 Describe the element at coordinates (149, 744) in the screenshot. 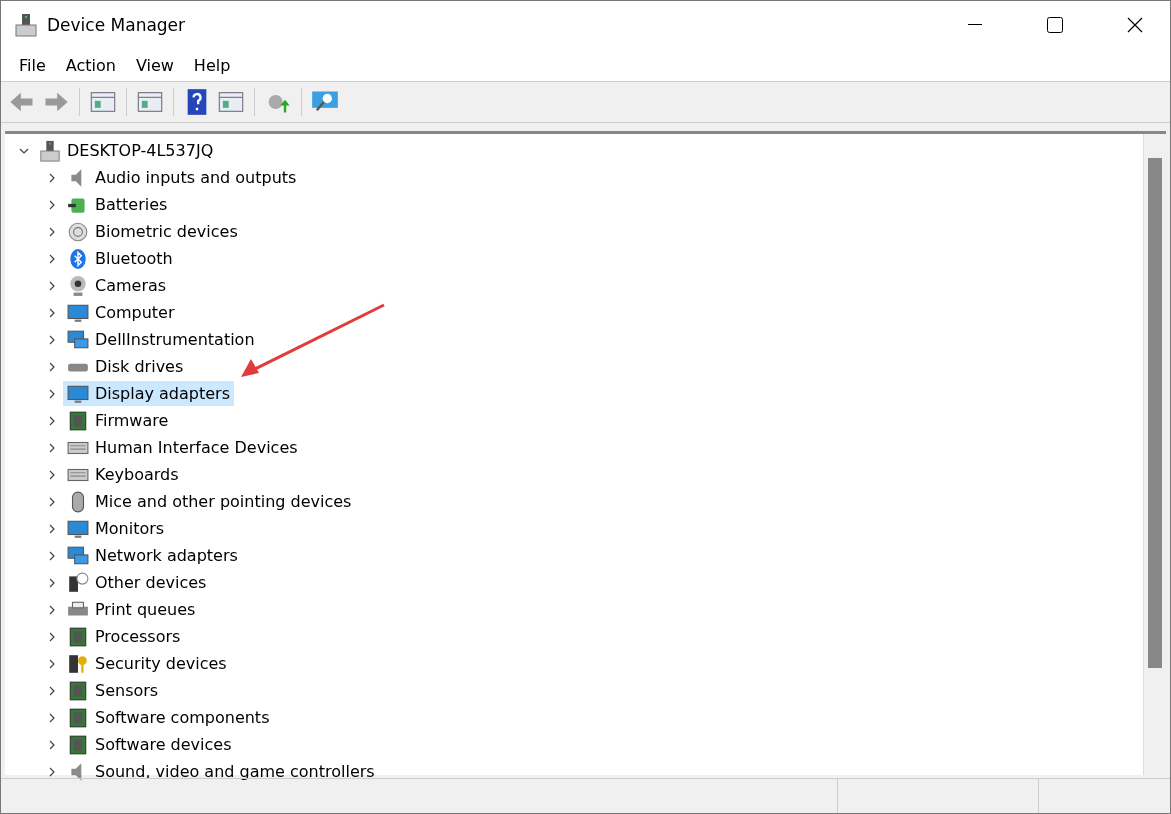

I see `tree-item: Software devices` at that location.